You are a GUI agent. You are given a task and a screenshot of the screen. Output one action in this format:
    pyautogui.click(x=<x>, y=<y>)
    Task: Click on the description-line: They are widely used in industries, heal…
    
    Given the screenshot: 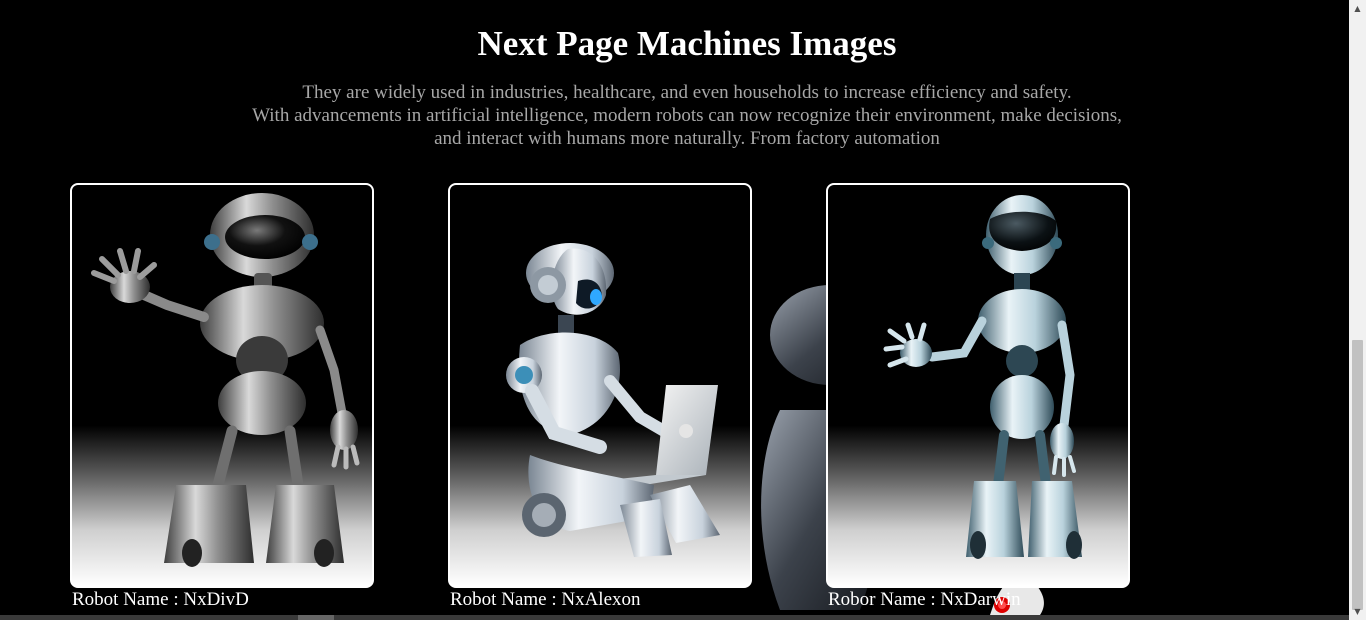 What is the action you would take?
    pyautogui.click(x=687, y=92)
    